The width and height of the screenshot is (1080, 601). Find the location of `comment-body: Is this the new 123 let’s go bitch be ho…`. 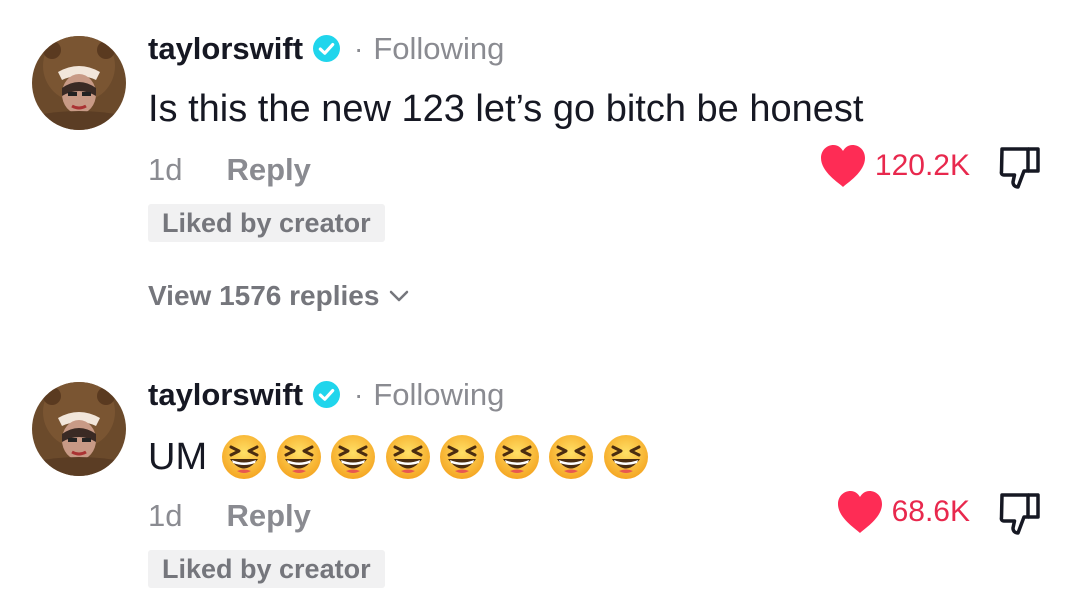

comment-body: Is this the new 123 let’s go bitch be ho… is located at coordinates (506, 109).